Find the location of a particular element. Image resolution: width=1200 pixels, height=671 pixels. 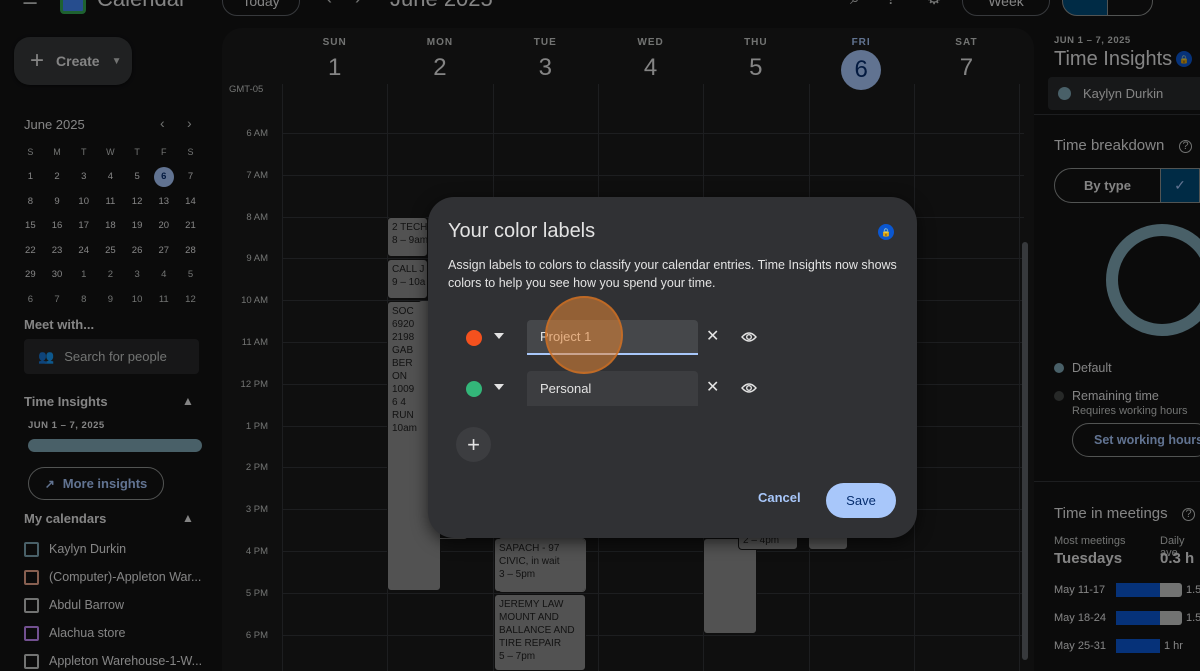

label-row-1: ✕ is located at coordinates (676, 337).